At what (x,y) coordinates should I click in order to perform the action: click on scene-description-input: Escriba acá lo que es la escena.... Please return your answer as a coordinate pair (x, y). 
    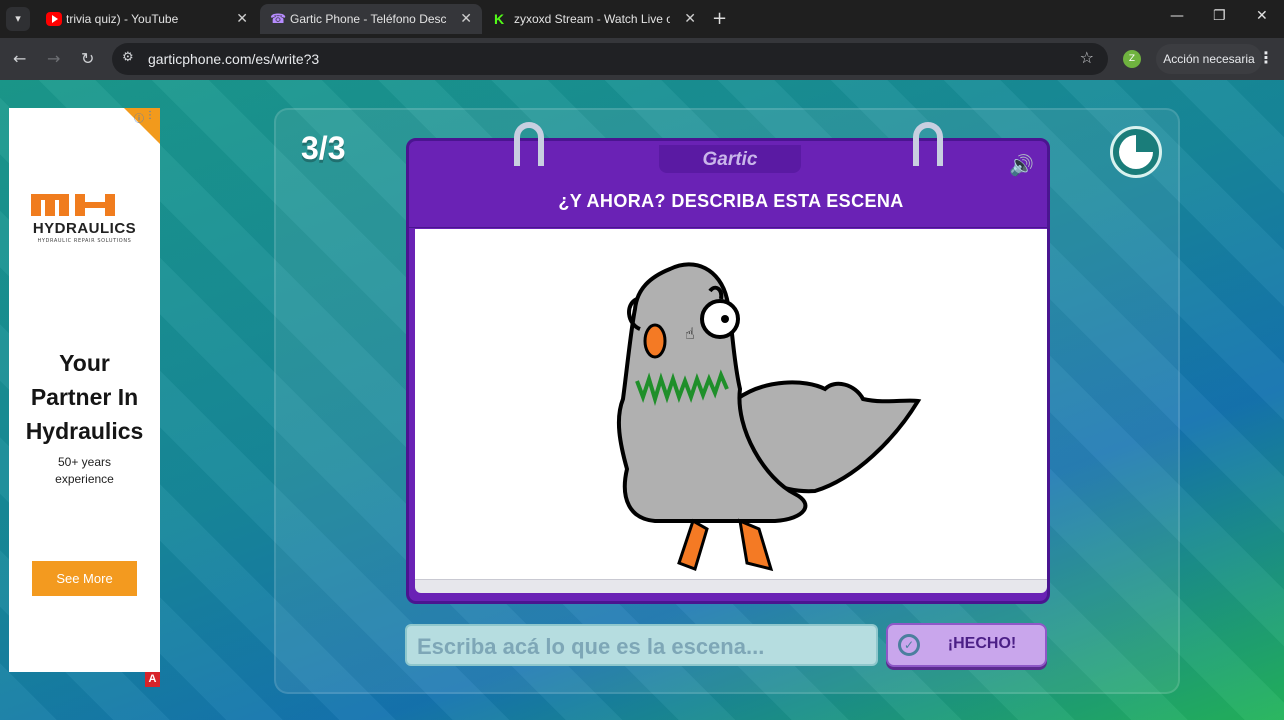
    Looking at the image, I should click on (641, 645).